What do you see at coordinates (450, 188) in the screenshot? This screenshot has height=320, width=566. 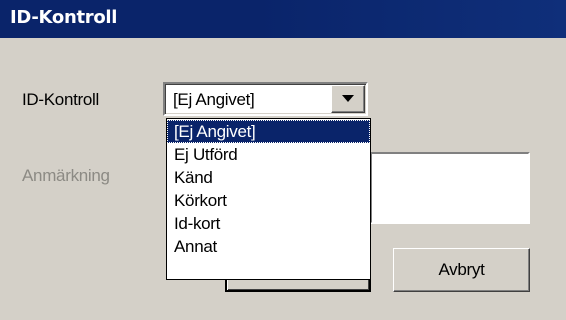 I see `remark-field` at bounding box center [450, 188].